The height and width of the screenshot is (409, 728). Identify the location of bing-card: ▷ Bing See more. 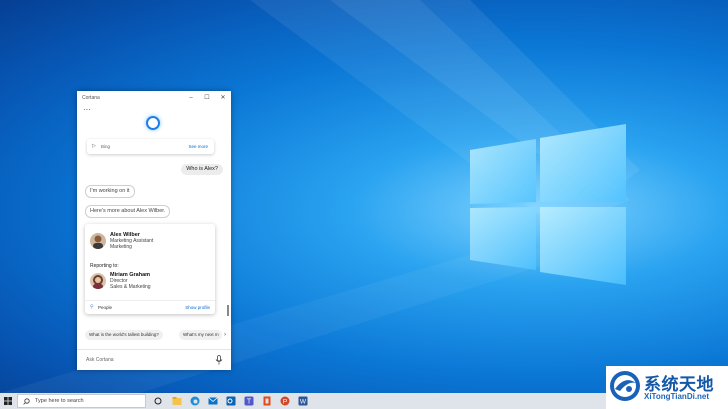
(150, 146).